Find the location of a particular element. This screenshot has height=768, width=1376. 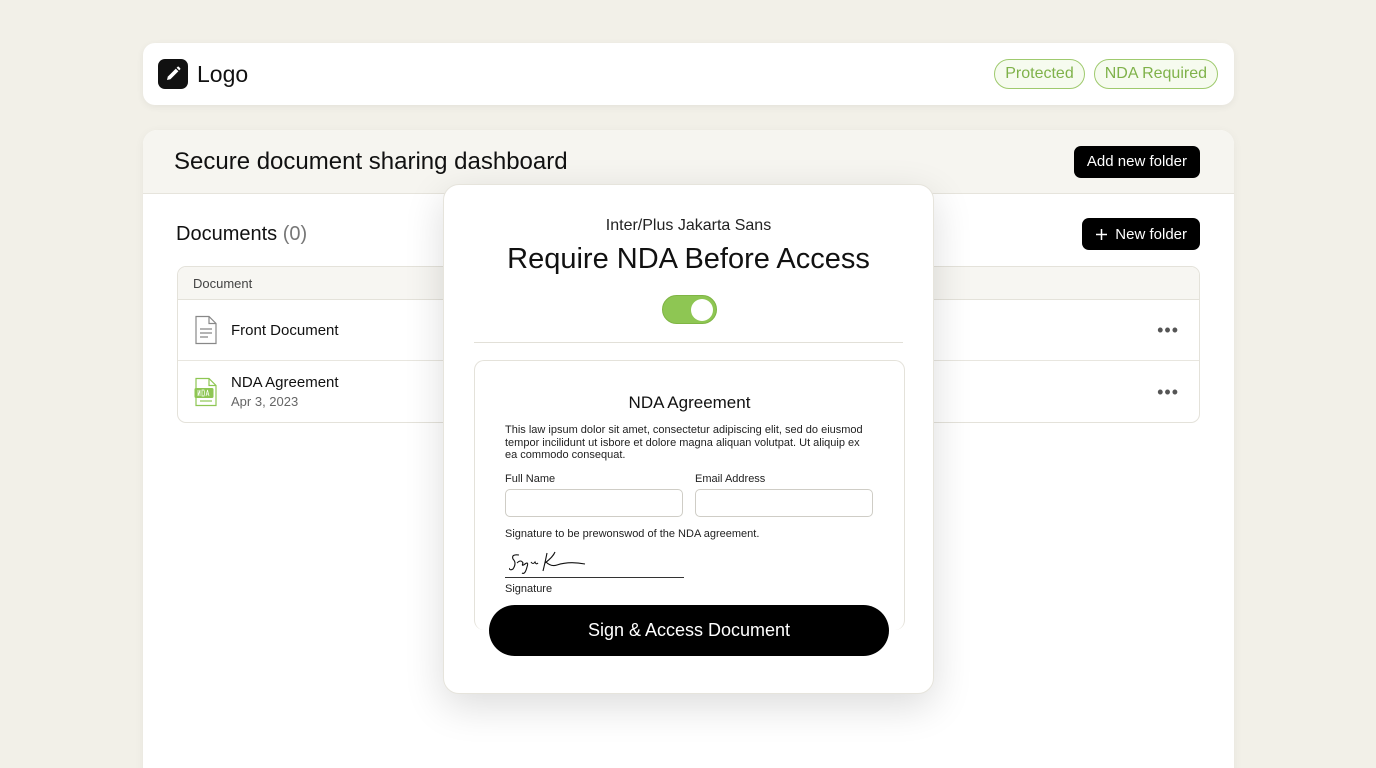

row-text: Front Document is located at coordinates (285, 330).